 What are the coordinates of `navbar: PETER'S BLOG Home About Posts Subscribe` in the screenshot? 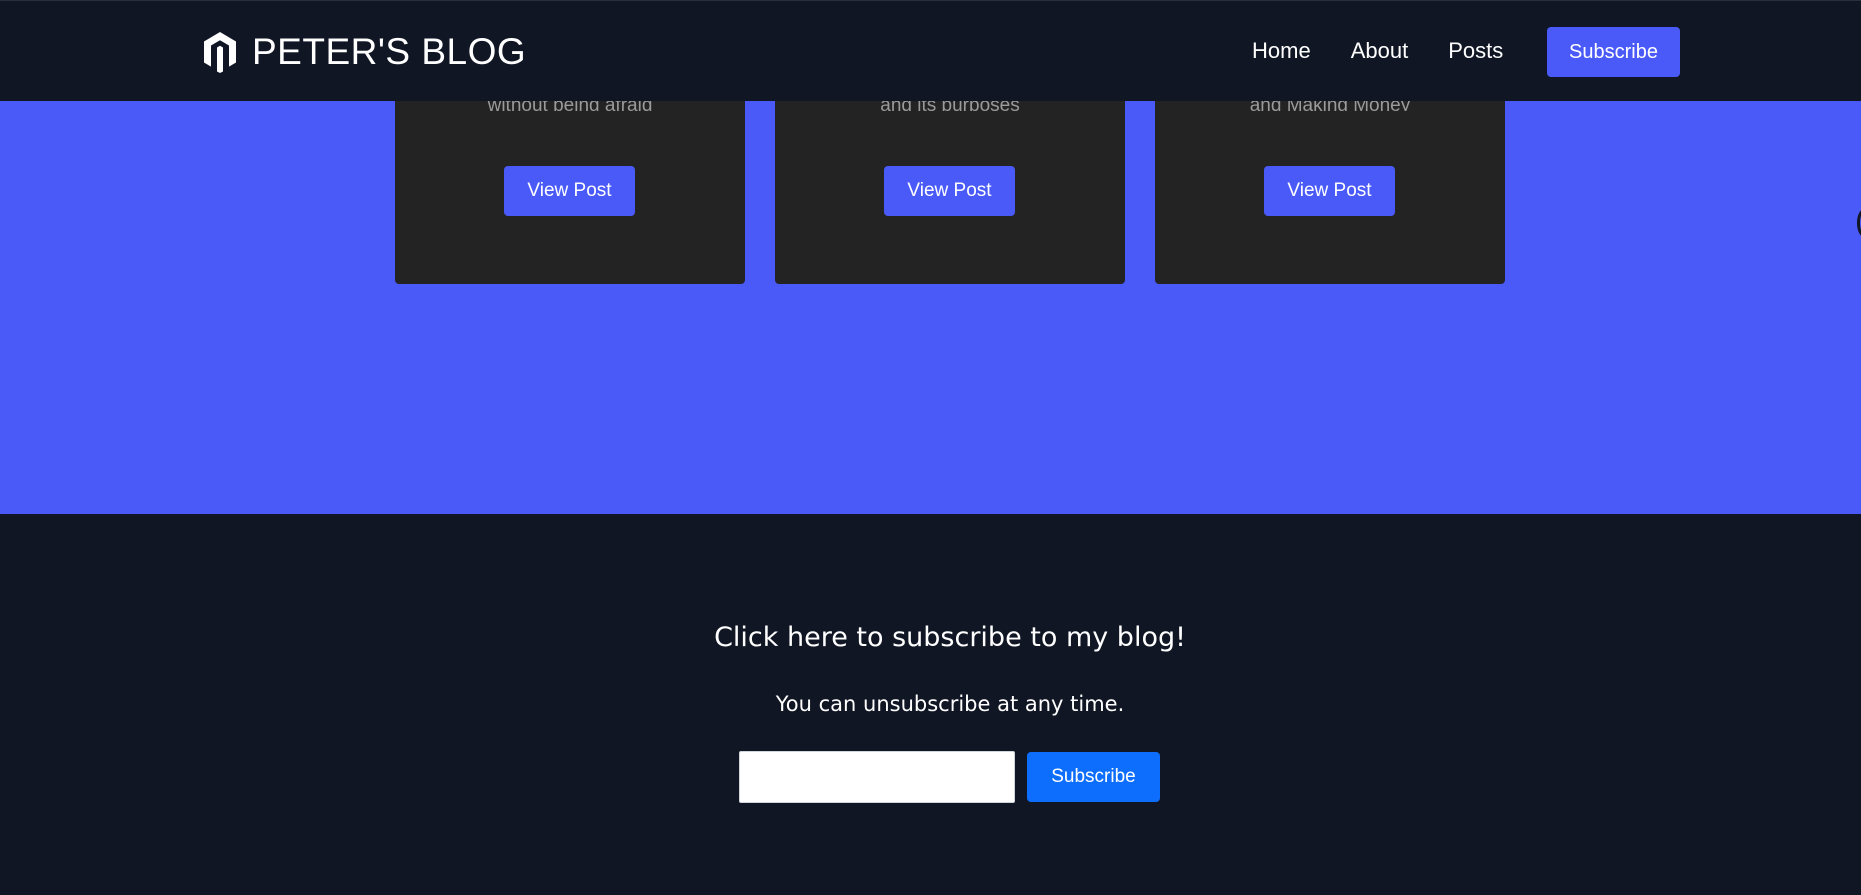 It's located at (930, 50).